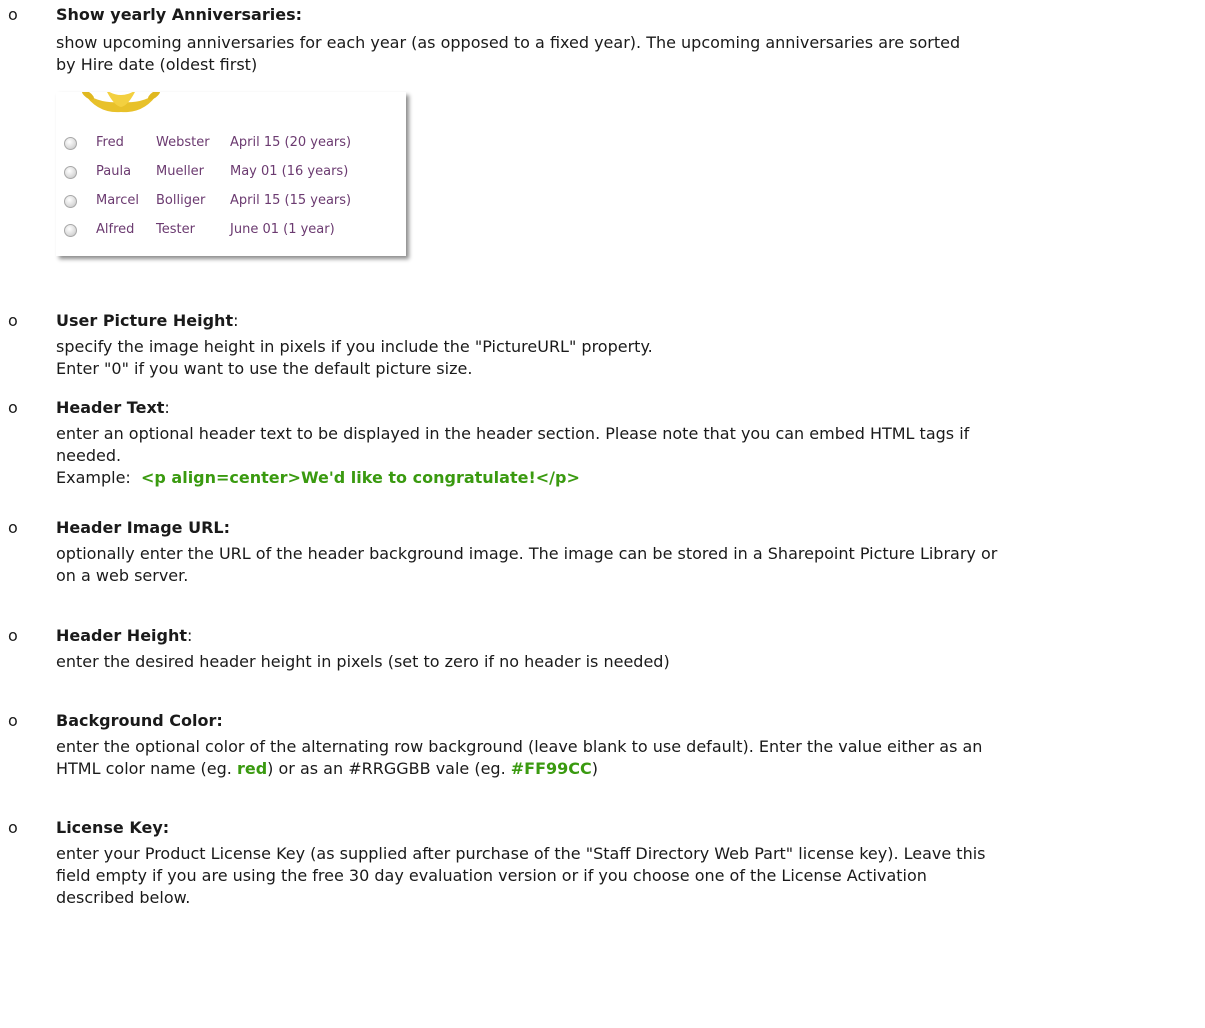 The image size is (1205, 1028). Describe the element at coordinates (139, 720) in the screenshot. I see `option-title: Background Color:` at that location.